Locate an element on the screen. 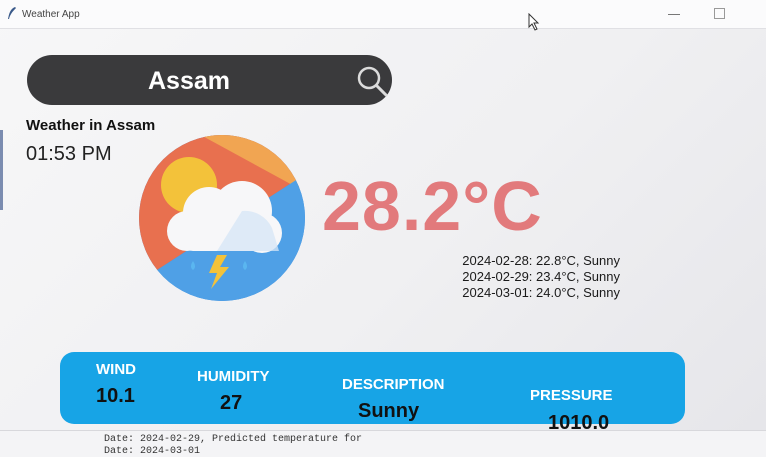 The width and height of the screenshot is (766, 457). description-value: Sunny is located at coordinates (389, 411).